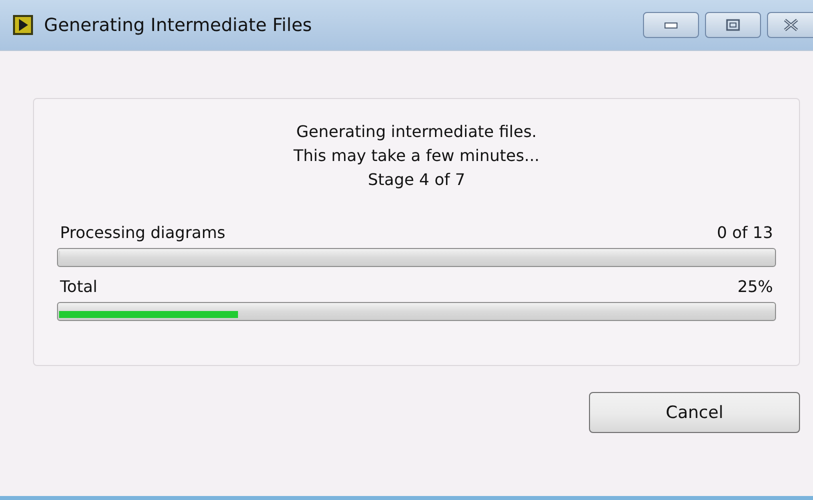 The image size is (813, 500). Describe the element at coordinates (694, 412) in the screenshot. I see `cancel-button: Cancel` at that location.